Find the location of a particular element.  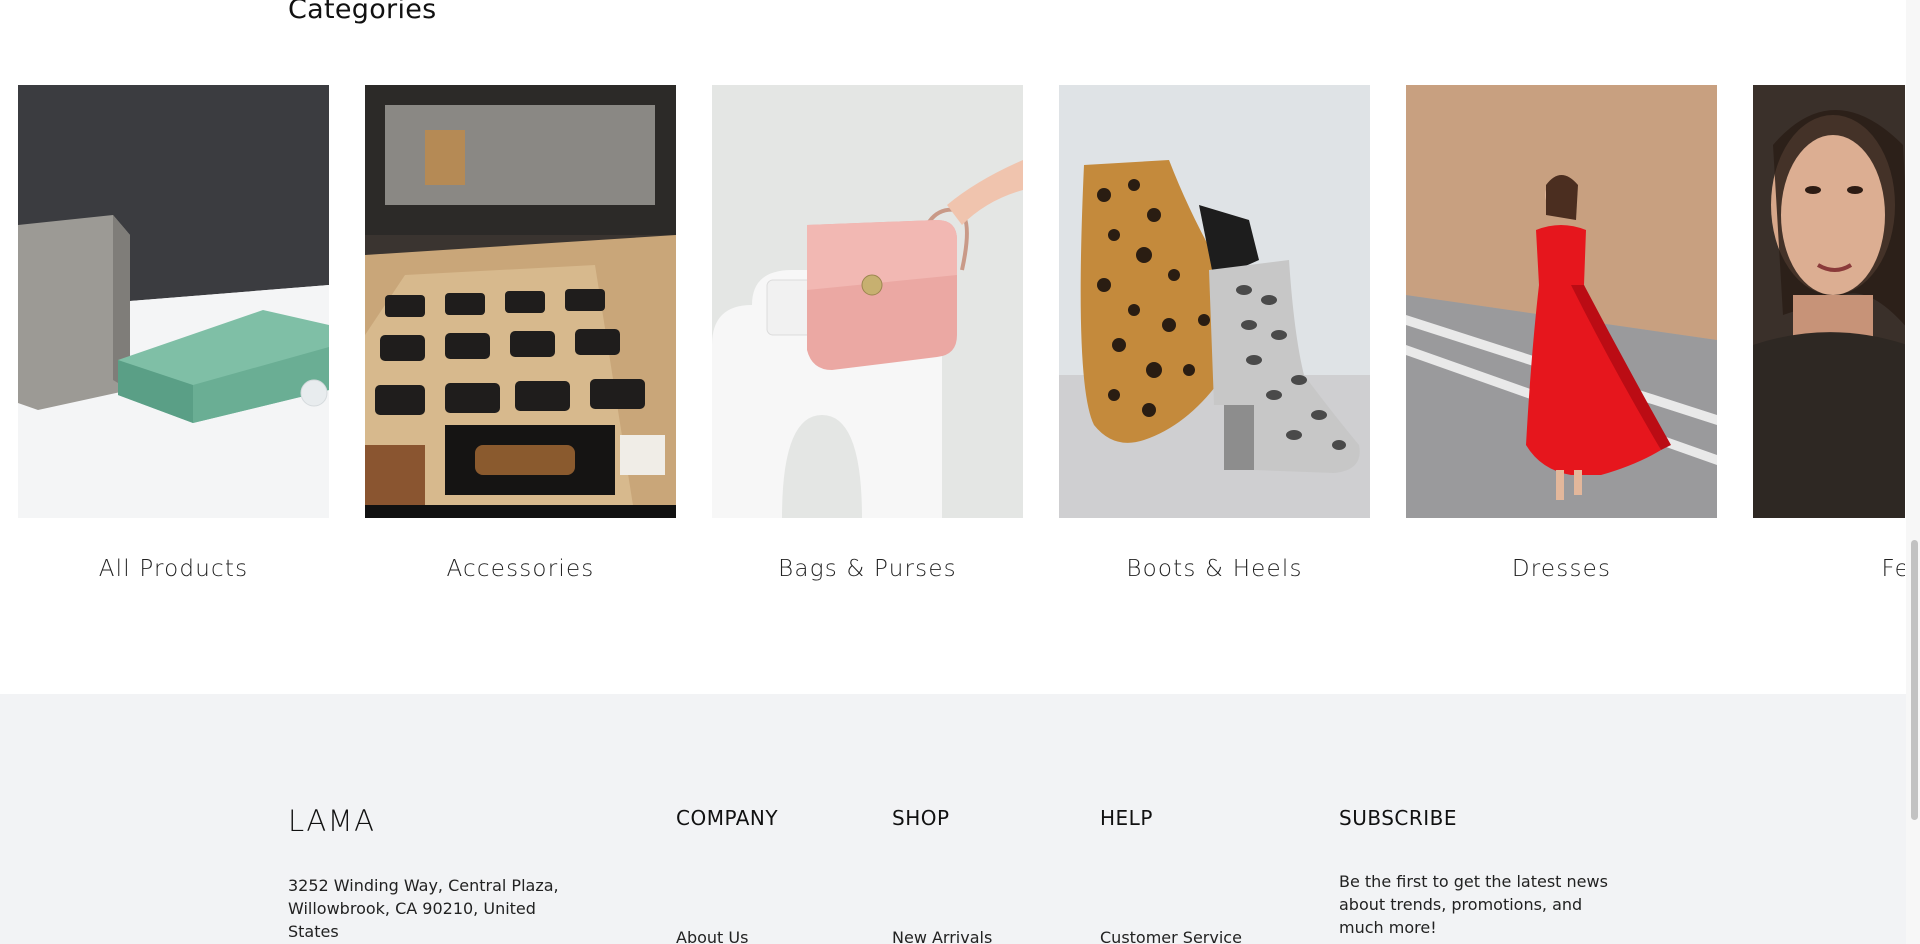

category-label: Accessories is located at coordinates (520, 569).